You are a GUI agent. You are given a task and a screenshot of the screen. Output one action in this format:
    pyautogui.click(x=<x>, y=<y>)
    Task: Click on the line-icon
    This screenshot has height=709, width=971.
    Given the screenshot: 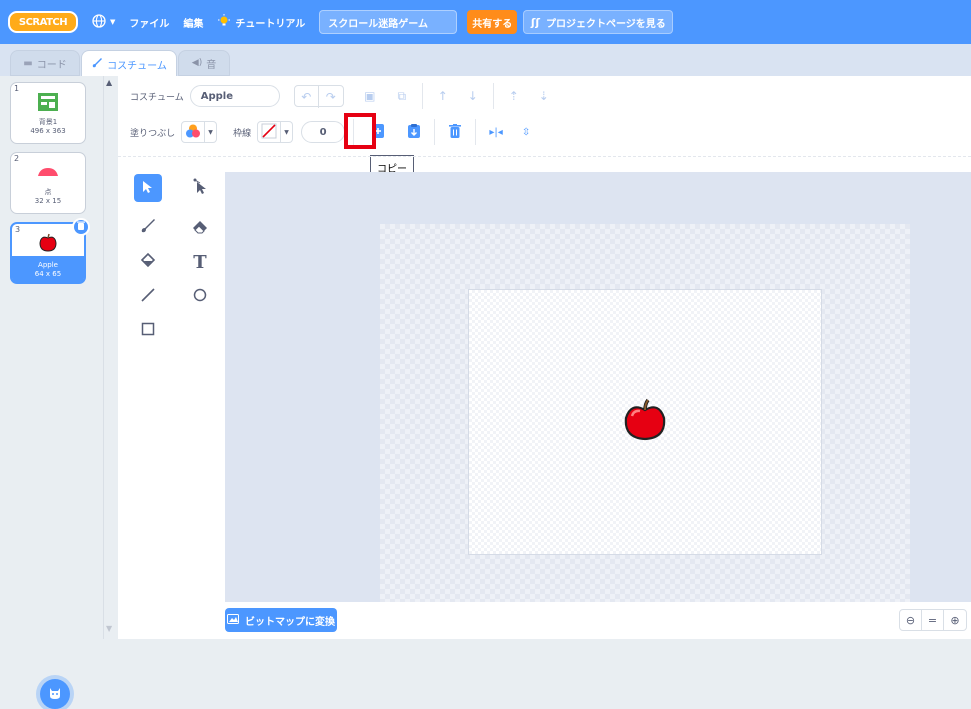 What is the action you would take?
    pyautogui.click(x=148, y=296)
    